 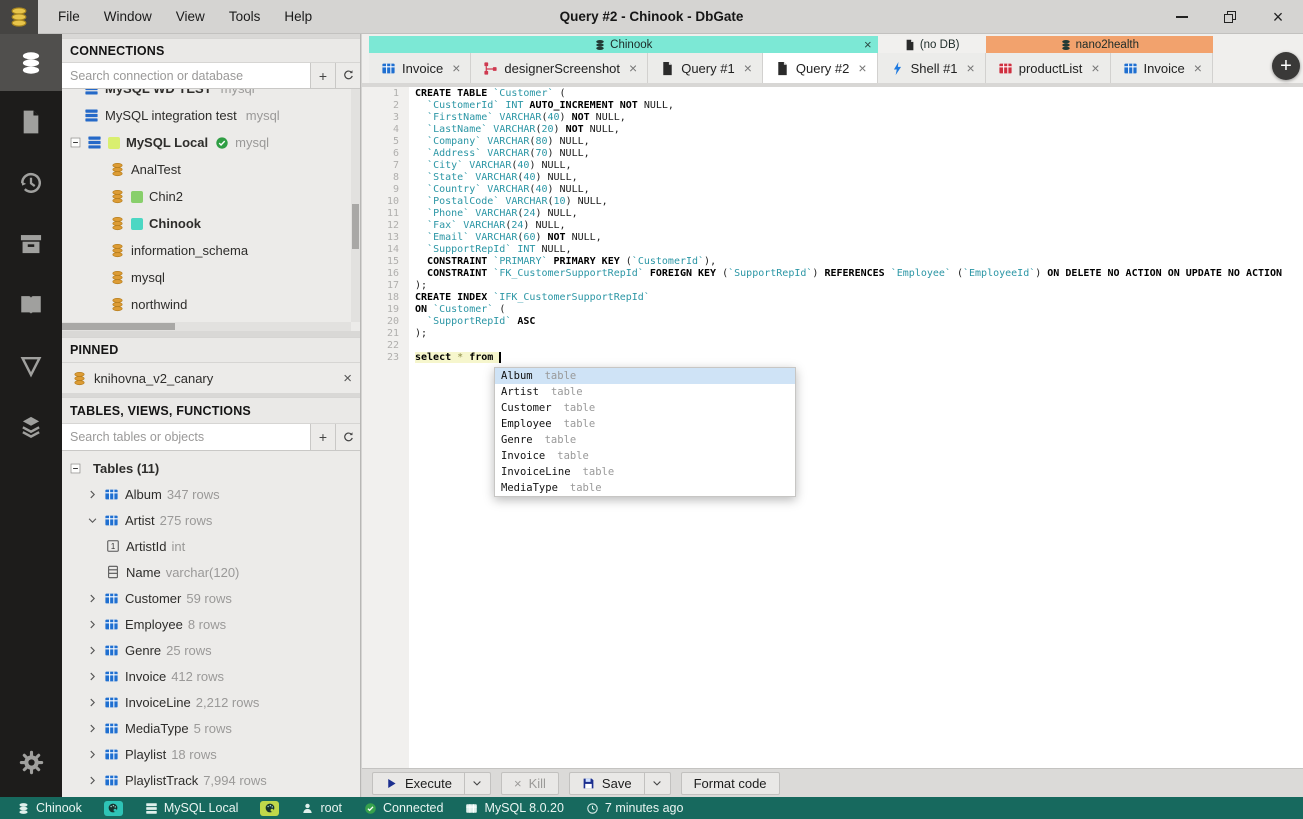 I want to click on table-item: PlaylistTrack 7,994 rows, so click(x=211, y=780).